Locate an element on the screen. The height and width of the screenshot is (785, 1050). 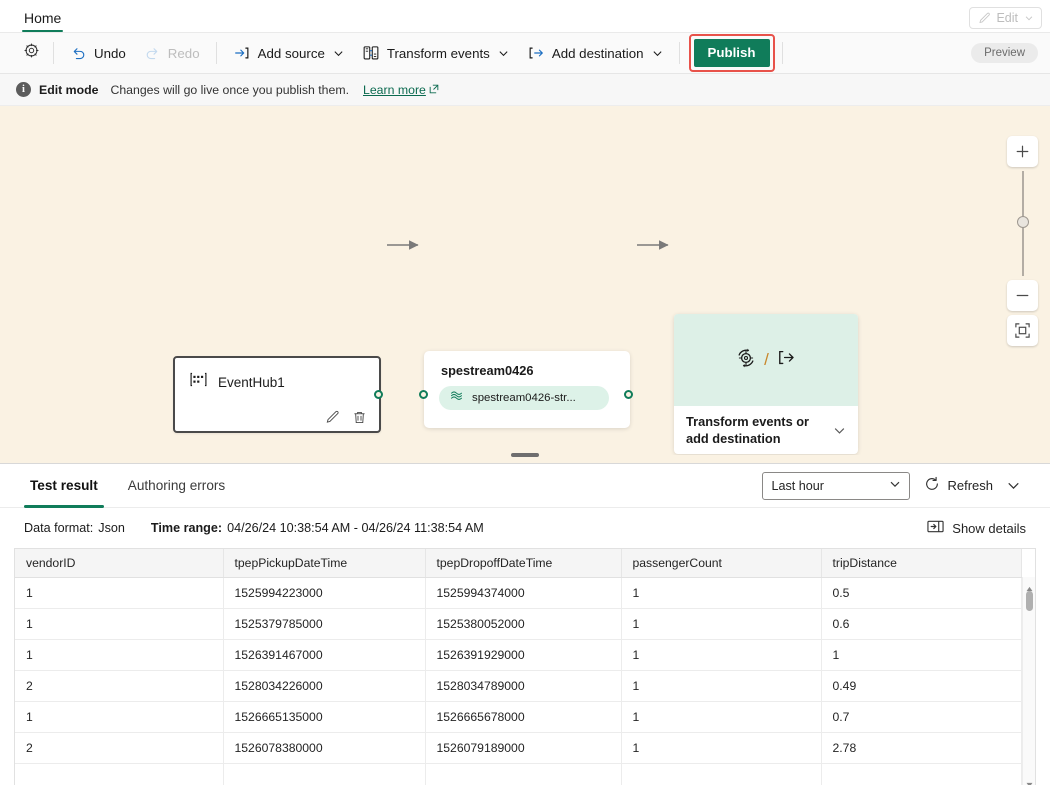
results-toolbar: Last hour Refresh is located at coordinates (894, 485).